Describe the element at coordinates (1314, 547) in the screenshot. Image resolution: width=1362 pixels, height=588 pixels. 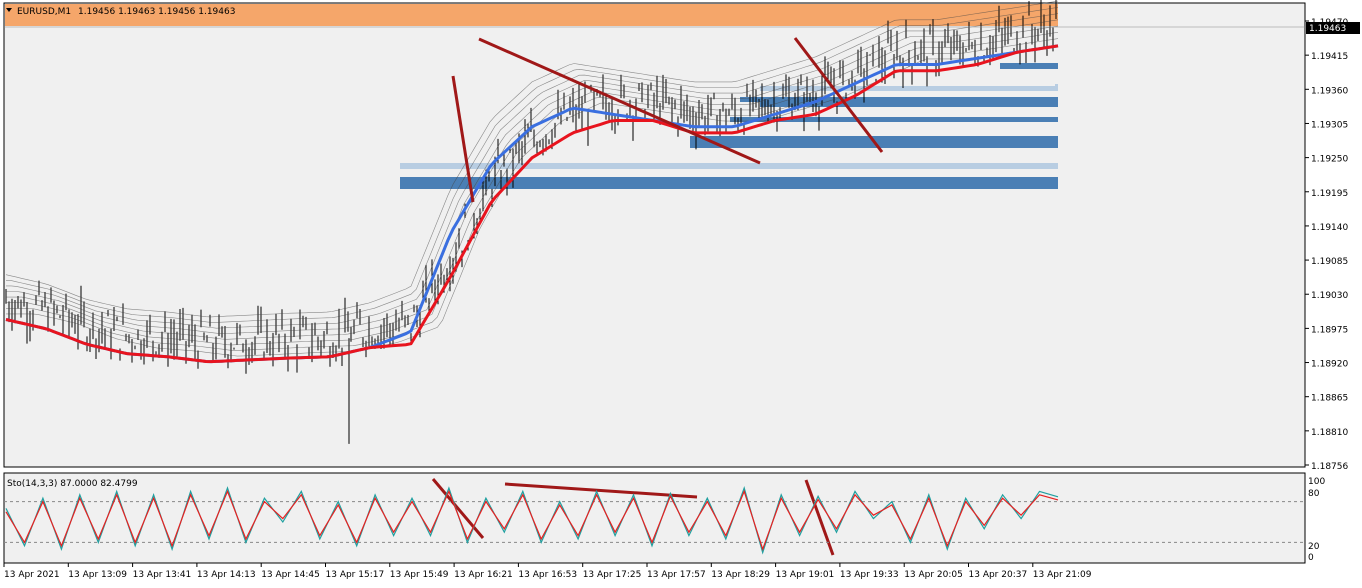
I see `stoch-level-20: 20` at that location.